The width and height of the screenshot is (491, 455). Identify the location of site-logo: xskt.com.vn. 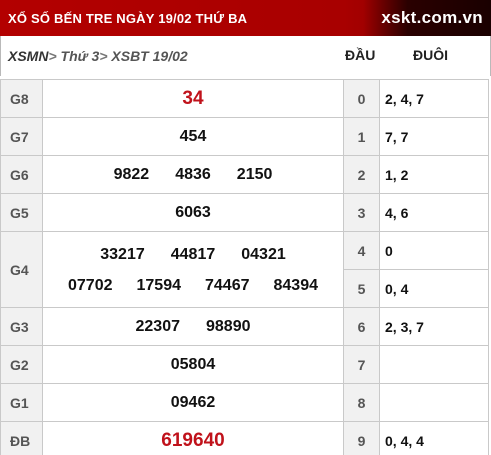
(427, 18).